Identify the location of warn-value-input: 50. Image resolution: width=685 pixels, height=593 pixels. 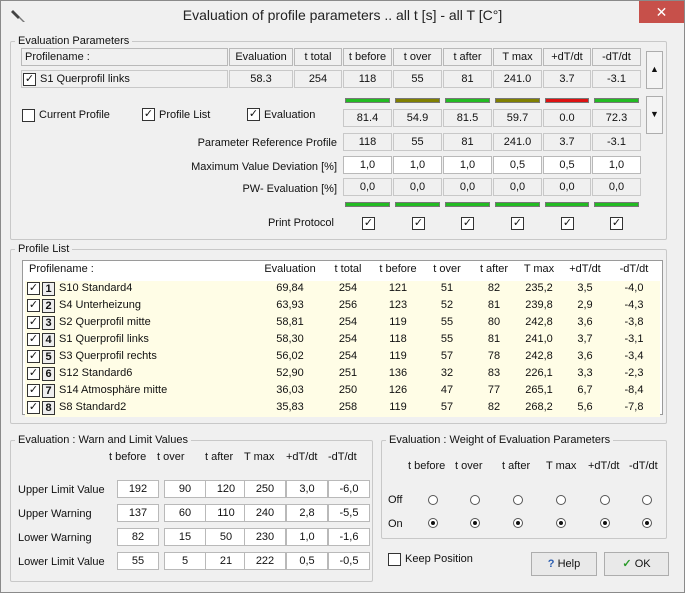
(226, 537).